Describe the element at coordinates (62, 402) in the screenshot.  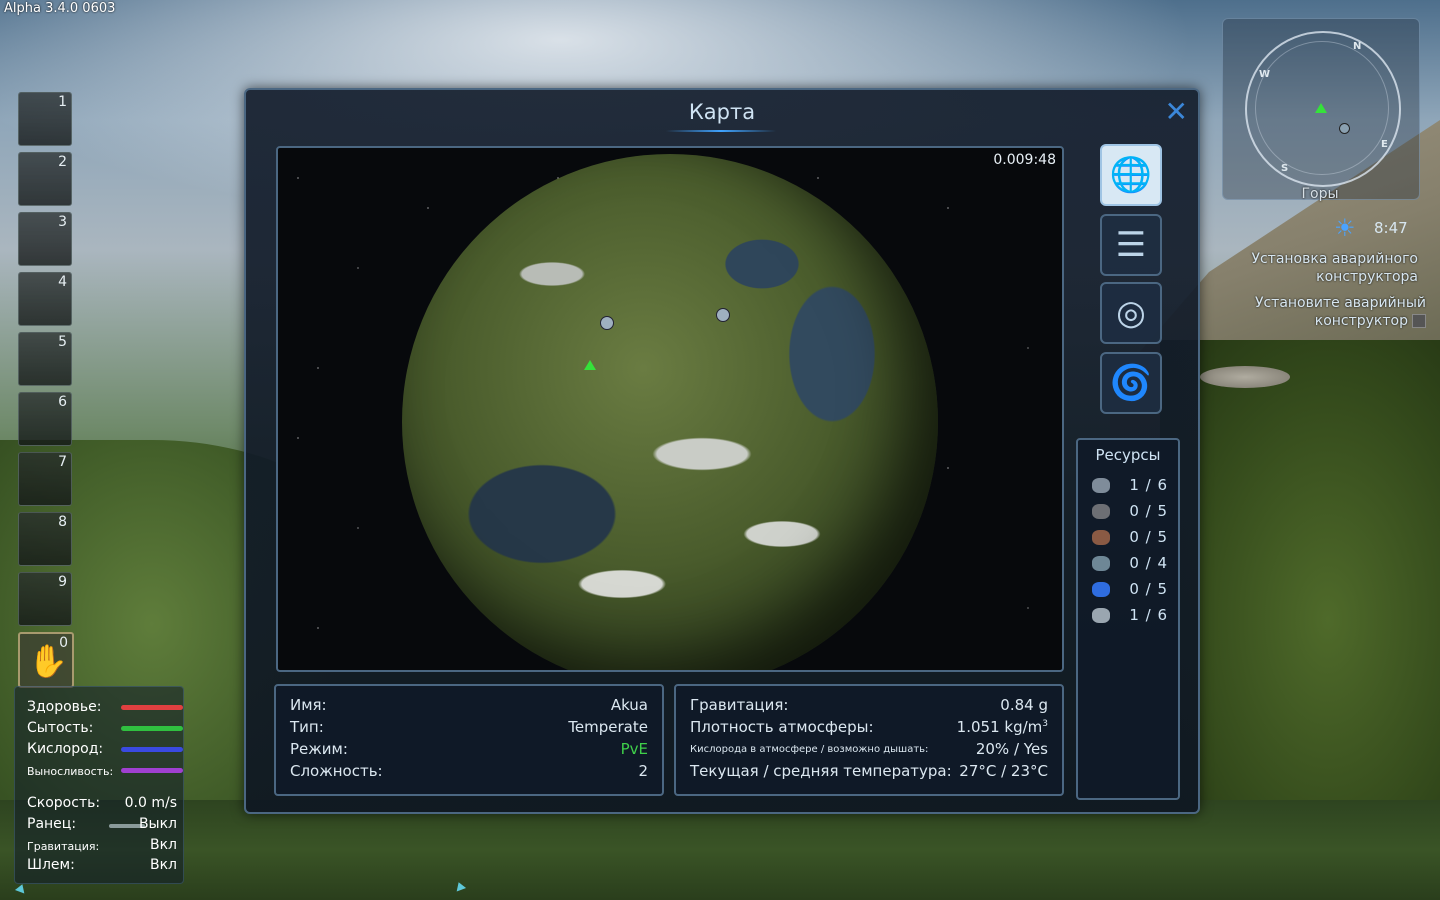
I see `slot-number: 6` at that location.